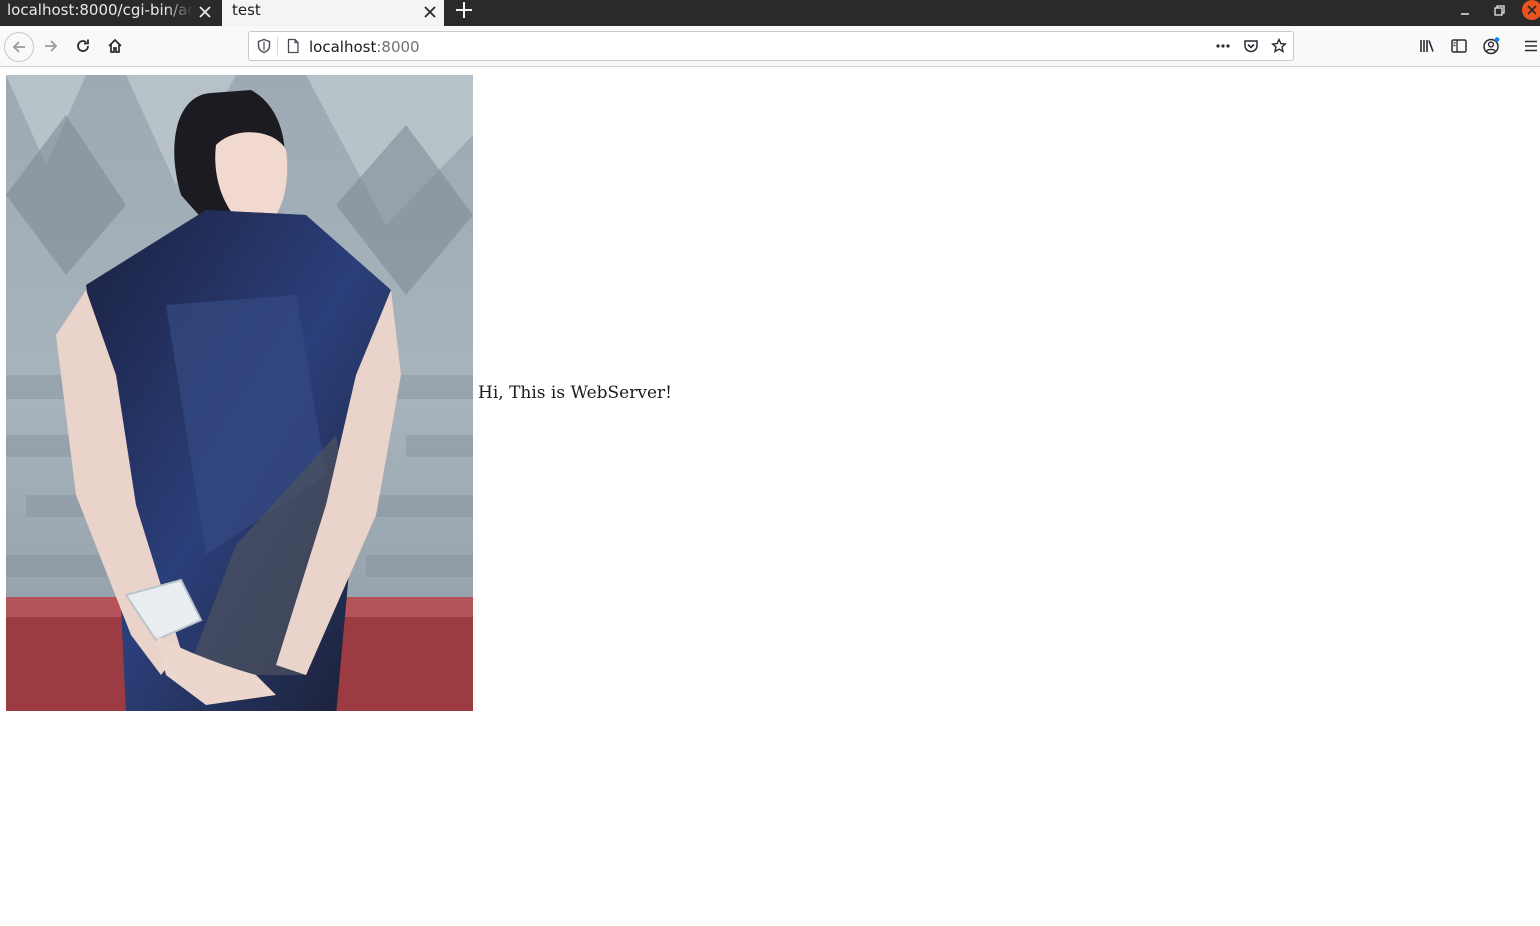 This screenshot has height=926, width=1540. What do you see at coordinates (1465, 11) in the screenshot?
I see `minimize-icon` at bounding box center [1465, 11].